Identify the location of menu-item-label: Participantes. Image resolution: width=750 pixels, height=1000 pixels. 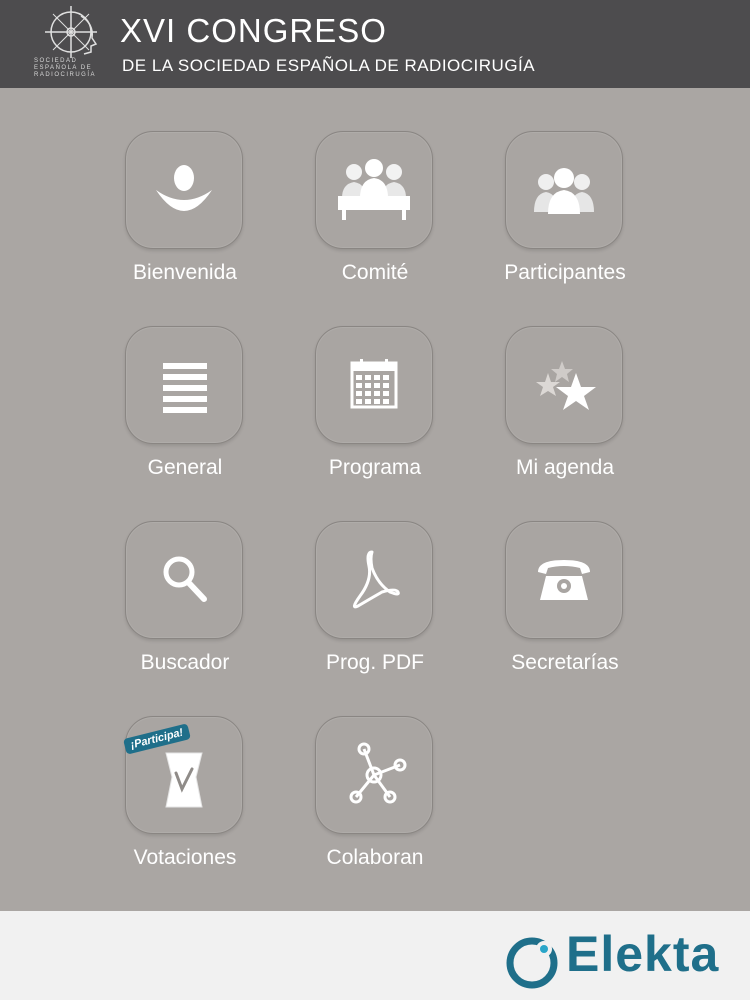
(565, 272).